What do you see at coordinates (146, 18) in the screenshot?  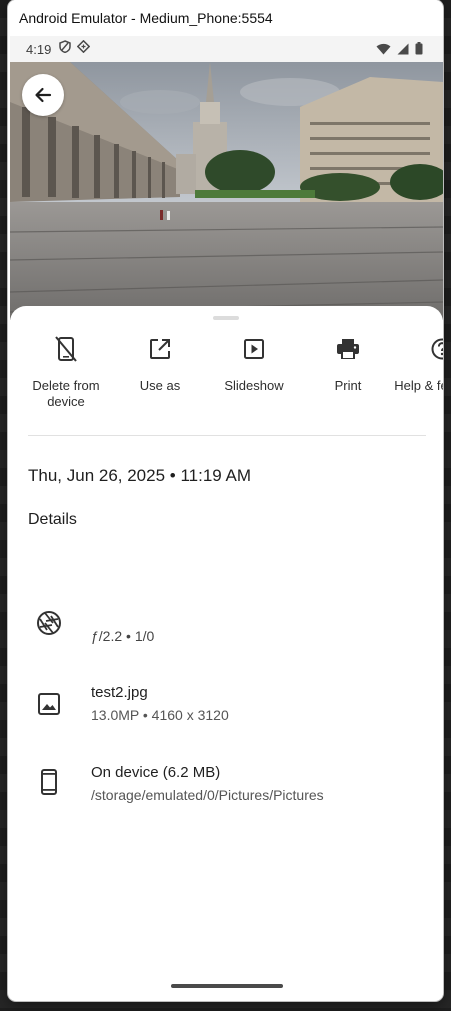 I see `emulator-title: Android Emulator - Medium_Phone:5554` at bounding box center [146, 18].